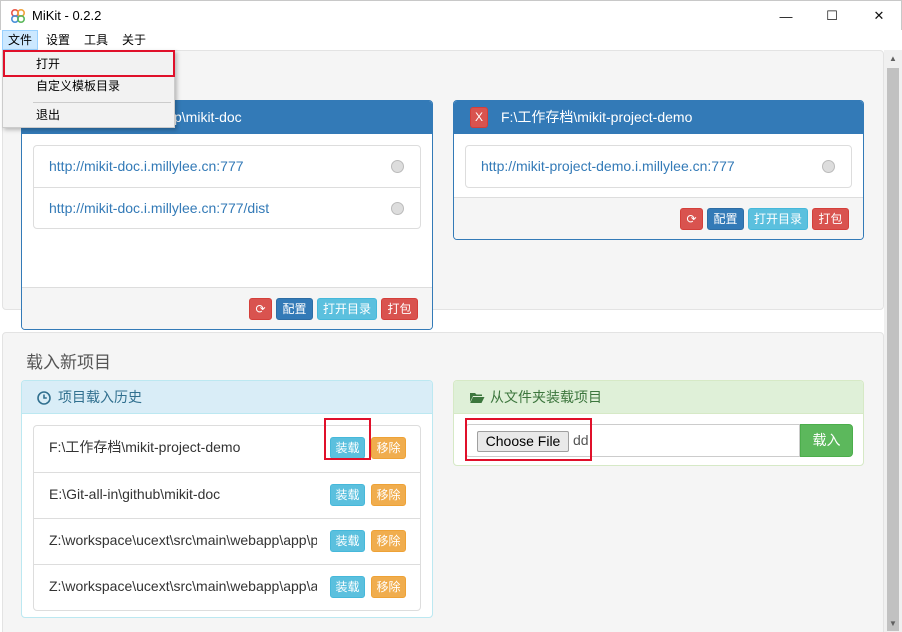  I want to click on close-icon: ✕, so click(879, 15).